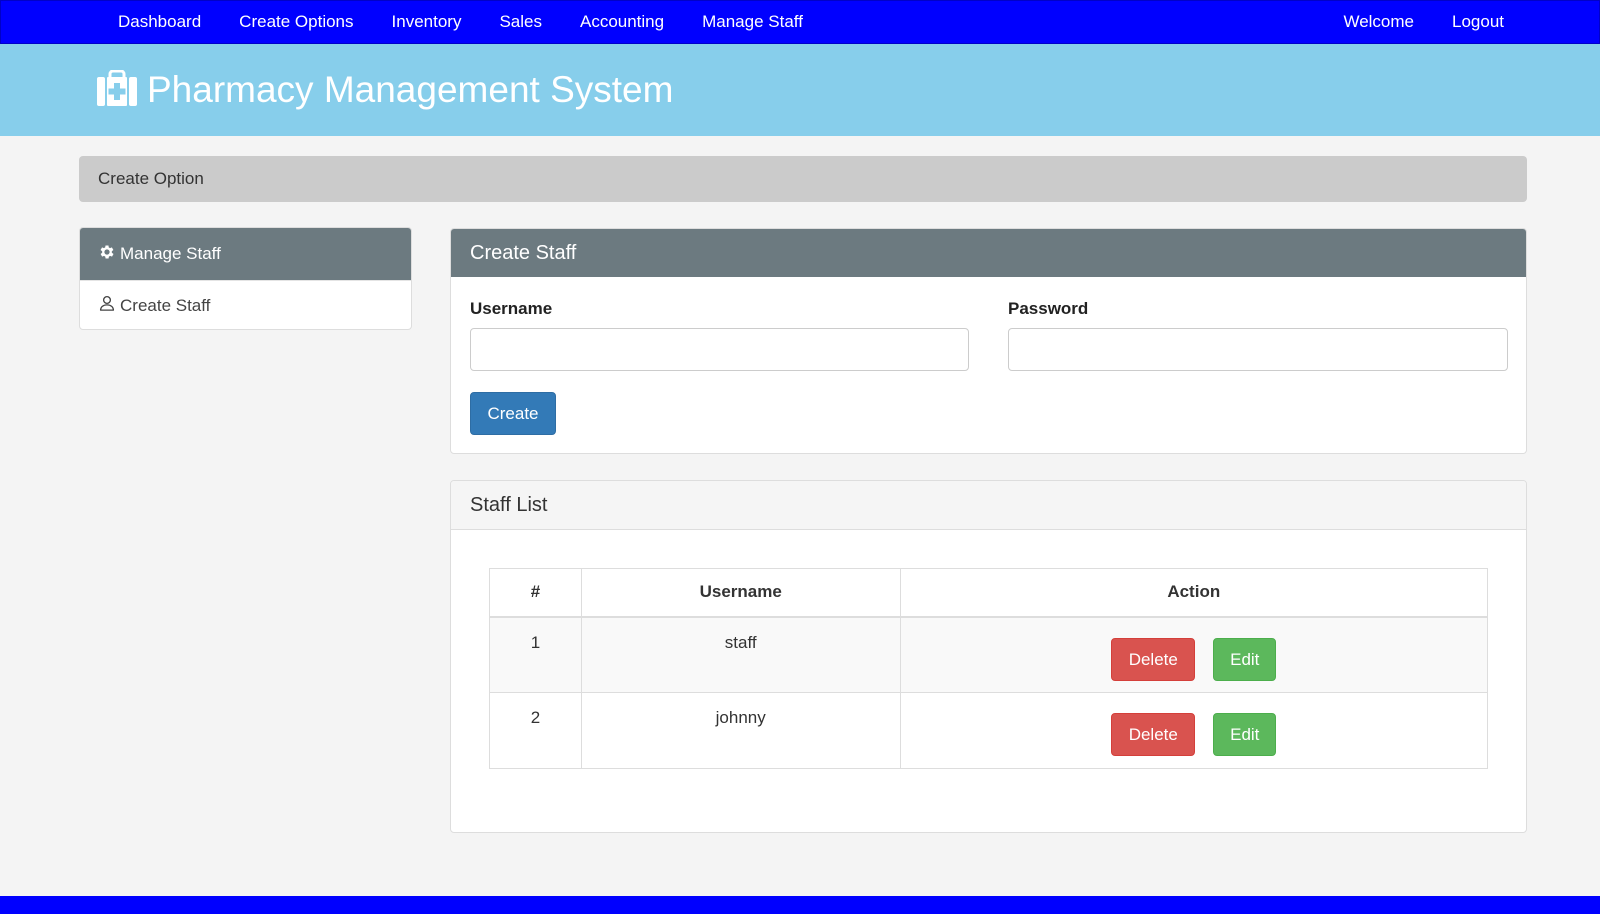 This screenshot has height=914, width=1600. I want to click on header-title-group: Pharmacy Management System, so click(385, 90).